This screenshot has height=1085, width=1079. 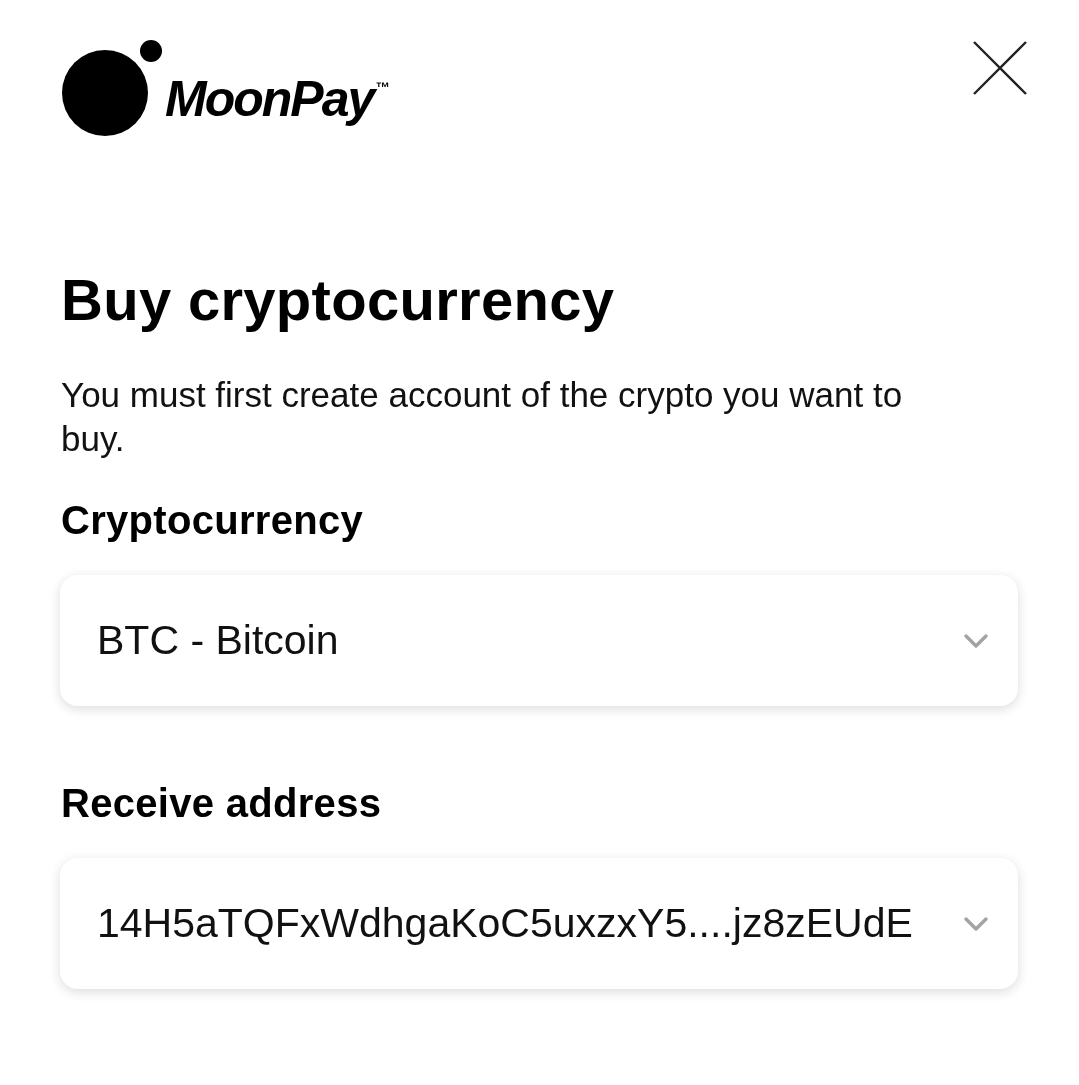 What do you see at coordinates (338, 300) in the screenshot?
I see `page-title: Buy cryptocurrency` at bounding box center [338, 300].